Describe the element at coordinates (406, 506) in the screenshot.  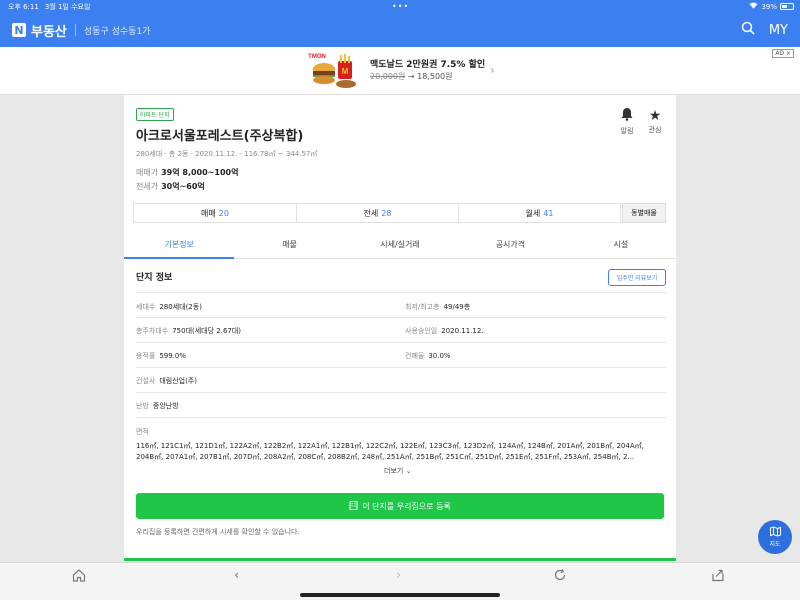
I see `register-home-label: 이 단지를 우리집으로 등록` at that location.